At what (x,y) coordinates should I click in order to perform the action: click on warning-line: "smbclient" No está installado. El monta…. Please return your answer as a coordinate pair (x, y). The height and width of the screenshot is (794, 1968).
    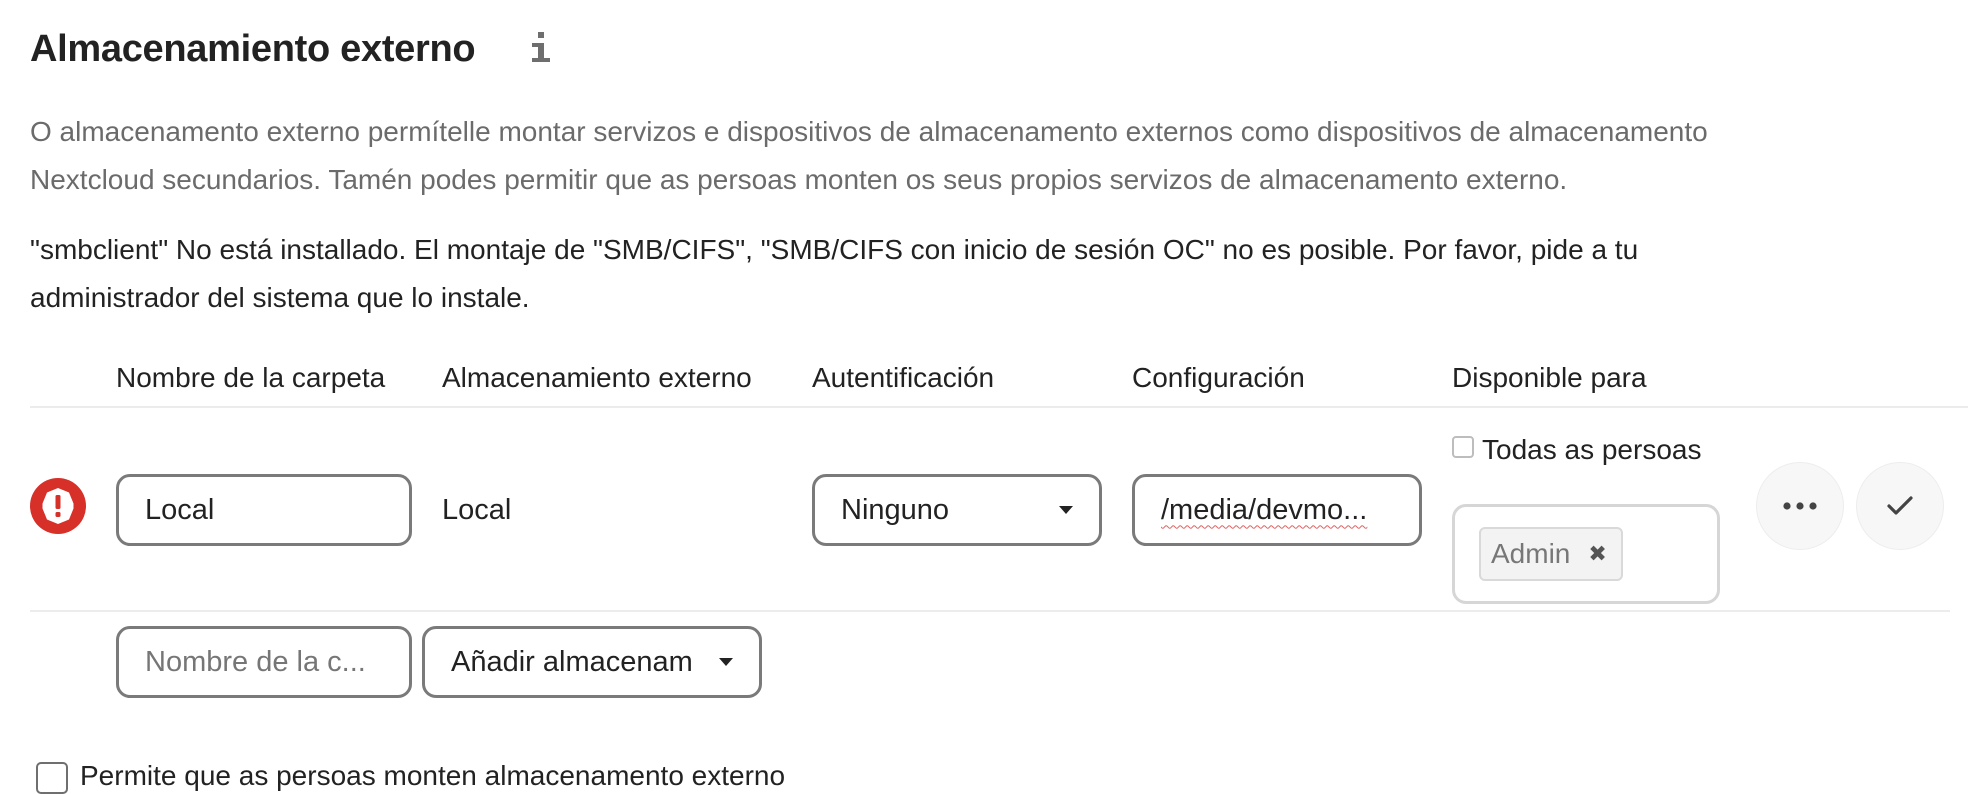
    Looking at the image, I should click on (834, 249).